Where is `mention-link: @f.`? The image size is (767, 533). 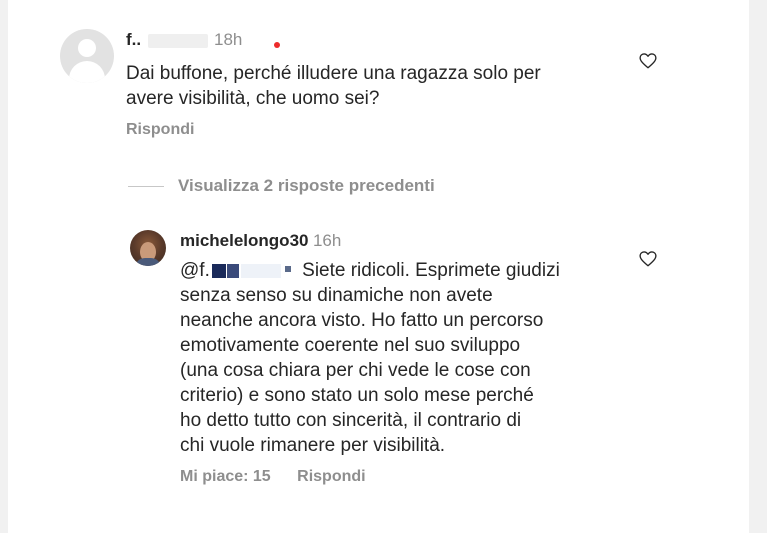 mention-link: @f. is located at coordinates (195, 270).